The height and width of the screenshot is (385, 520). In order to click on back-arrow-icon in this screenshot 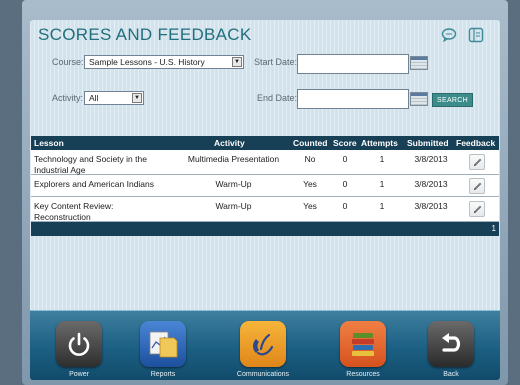, I will do `click(451, 344)`.